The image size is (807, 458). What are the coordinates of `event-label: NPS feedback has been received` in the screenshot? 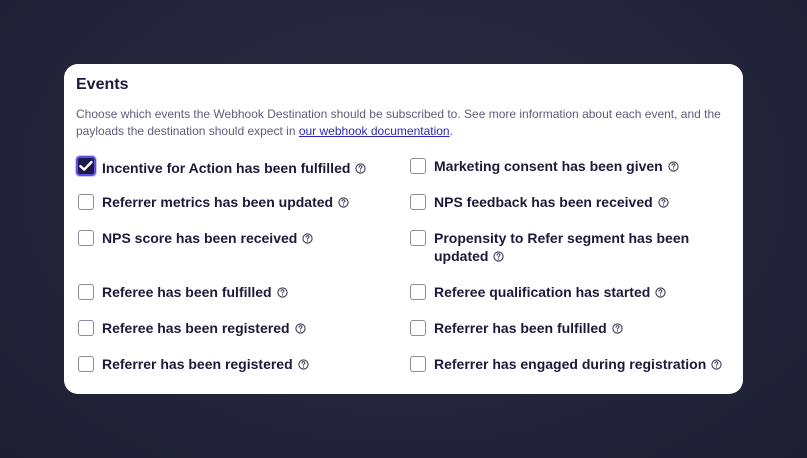 It's located at (543, 202).